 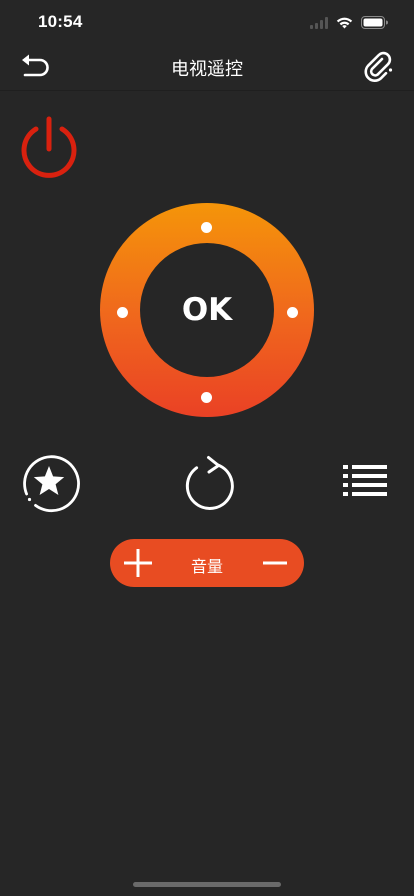 I want to click on status-time: 10:54, so click(x=60, y=21).